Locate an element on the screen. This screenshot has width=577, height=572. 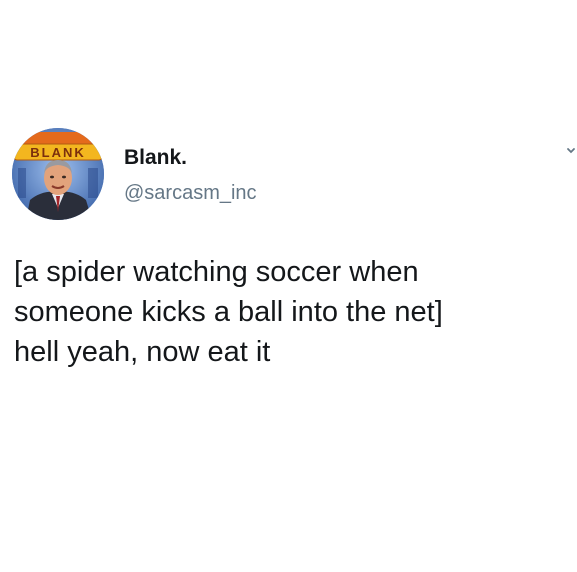
tweet-text-line: hell yeah, now eat it is located at coordinates (142, 352).